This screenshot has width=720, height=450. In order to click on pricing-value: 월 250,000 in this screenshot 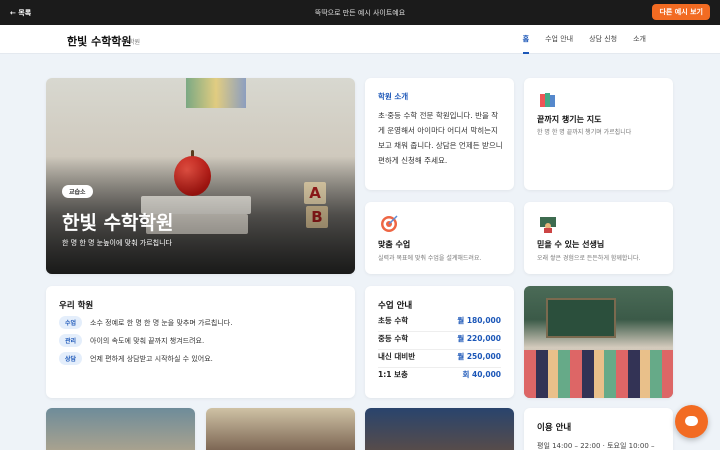, I will do `click(479, 356)`.